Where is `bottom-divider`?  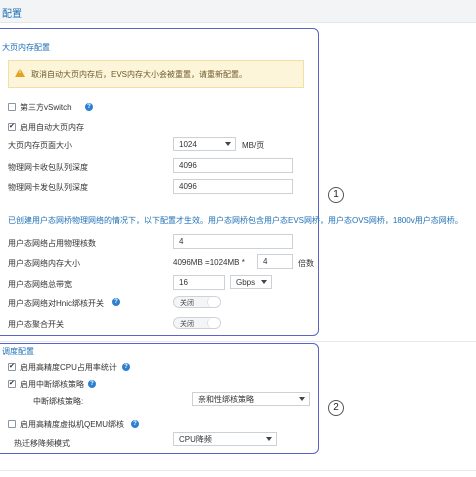 bottom-divider is located at coordinates (238, 470).